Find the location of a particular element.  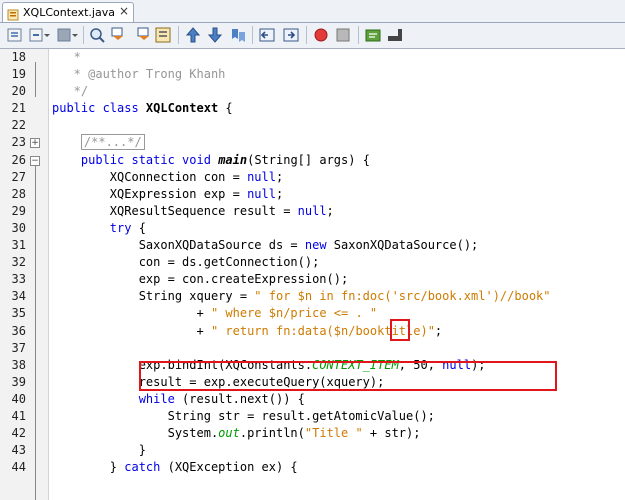

code-token: System. is located at coordinates (135, 433).